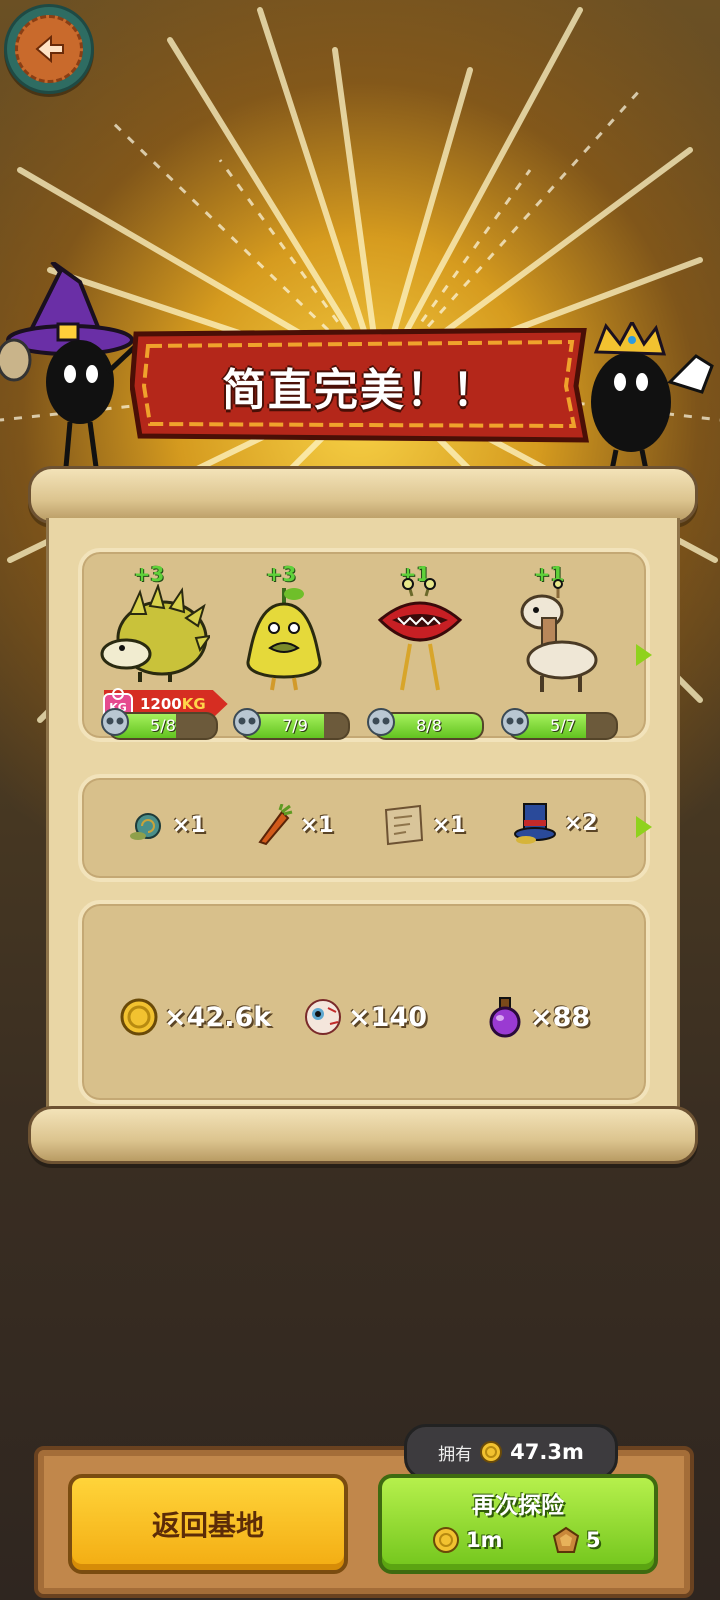 The height and width of the screenshot is (1600, 720). I want to click on explore-gem-cost: 5, so click(576, 1540).